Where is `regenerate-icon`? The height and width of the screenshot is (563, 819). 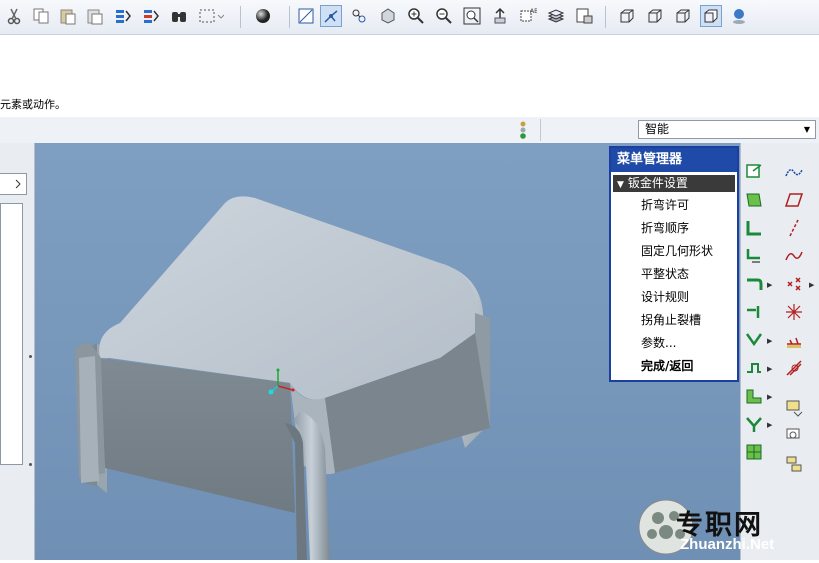 regenerate-icon is located at coordinates (123, 16).